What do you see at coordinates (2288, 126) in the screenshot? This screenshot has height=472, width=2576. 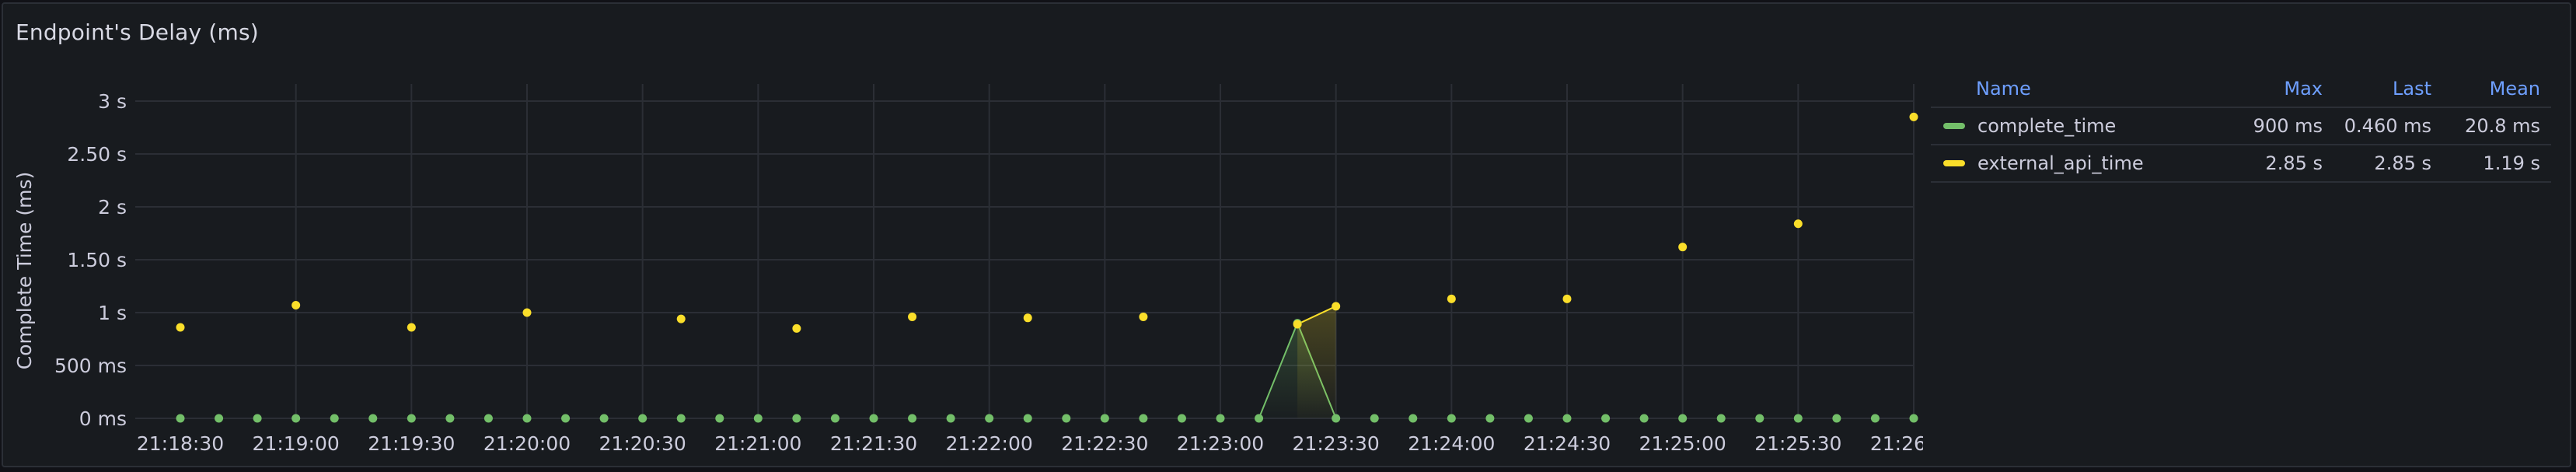 I see `legend-max-value: 900 ms` at bounding box center [2288, 126].